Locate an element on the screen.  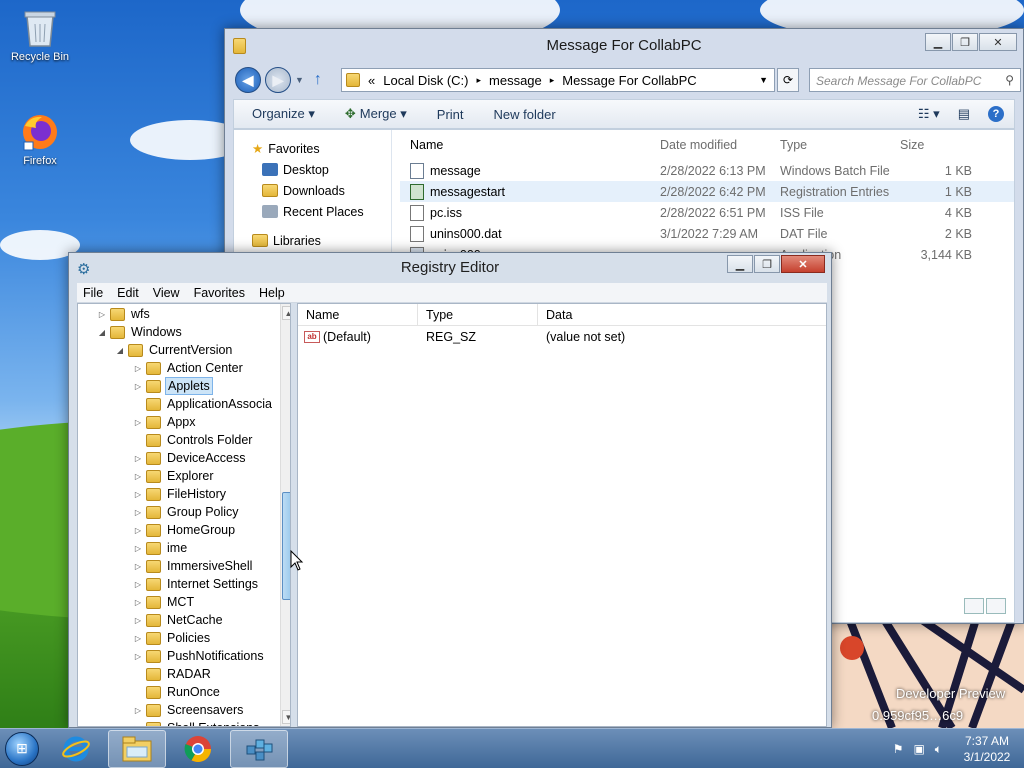
tree-node: ▷ DeviceAccess is located at coordinates (190, 458).